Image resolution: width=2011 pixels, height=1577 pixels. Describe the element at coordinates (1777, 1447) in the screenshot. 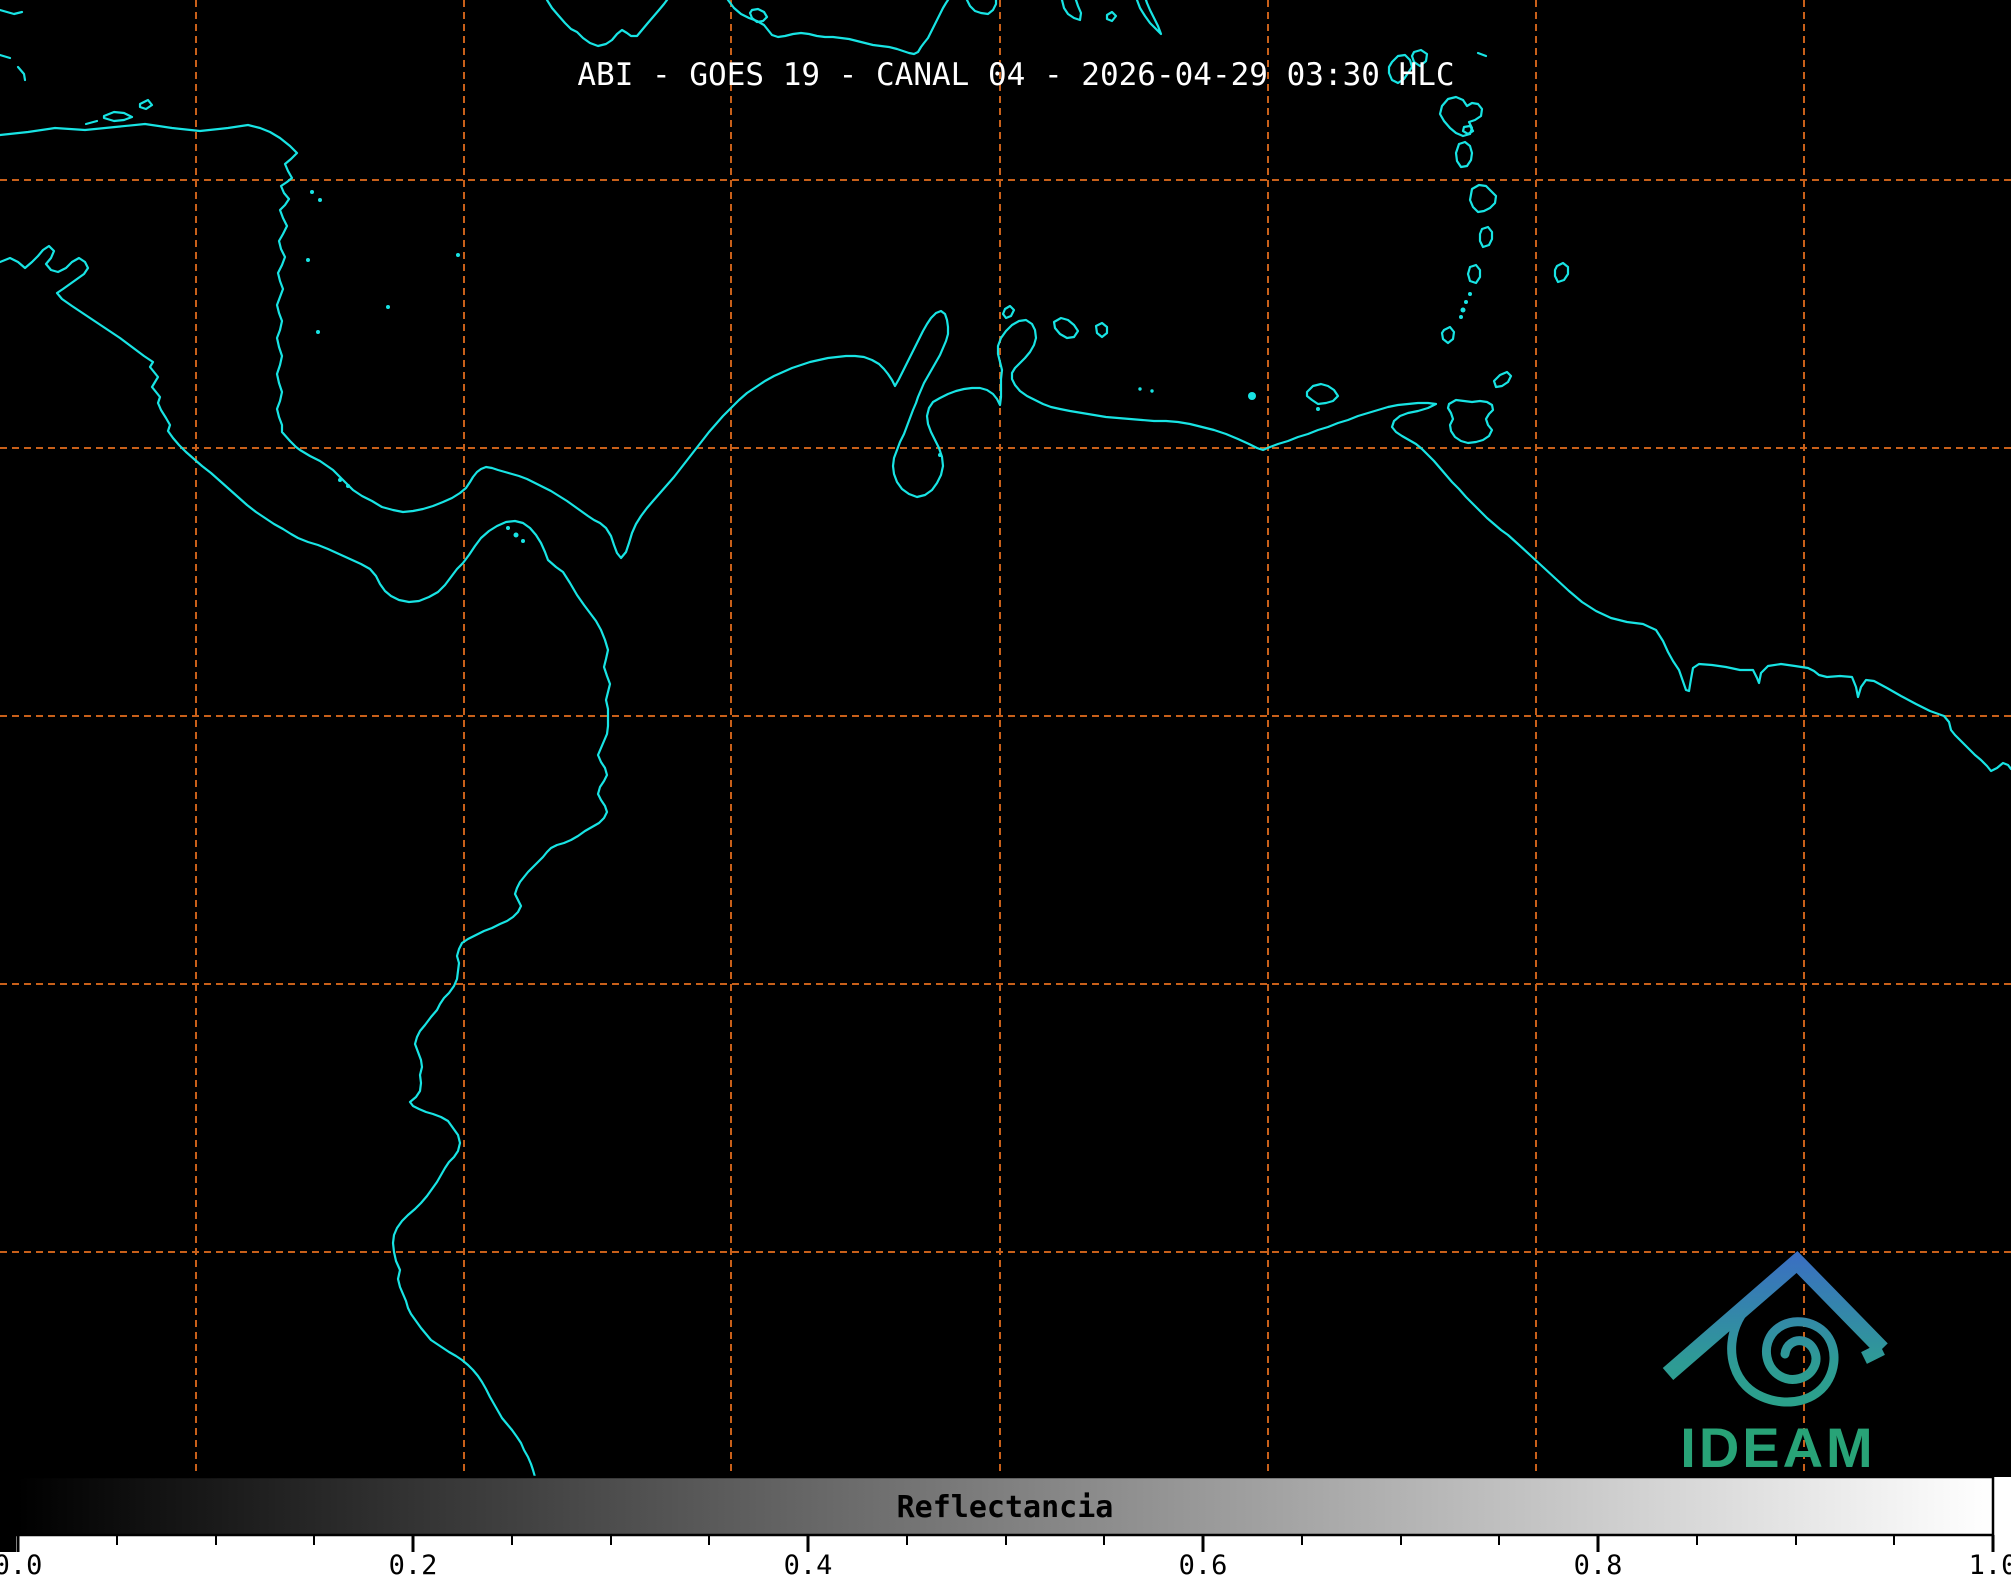

I see `ideam-logo-text: IDEAM` at that location.